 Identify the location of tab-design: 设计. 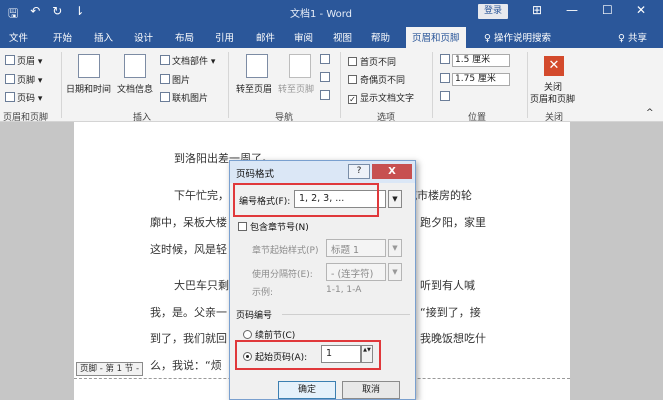
(143, 37).